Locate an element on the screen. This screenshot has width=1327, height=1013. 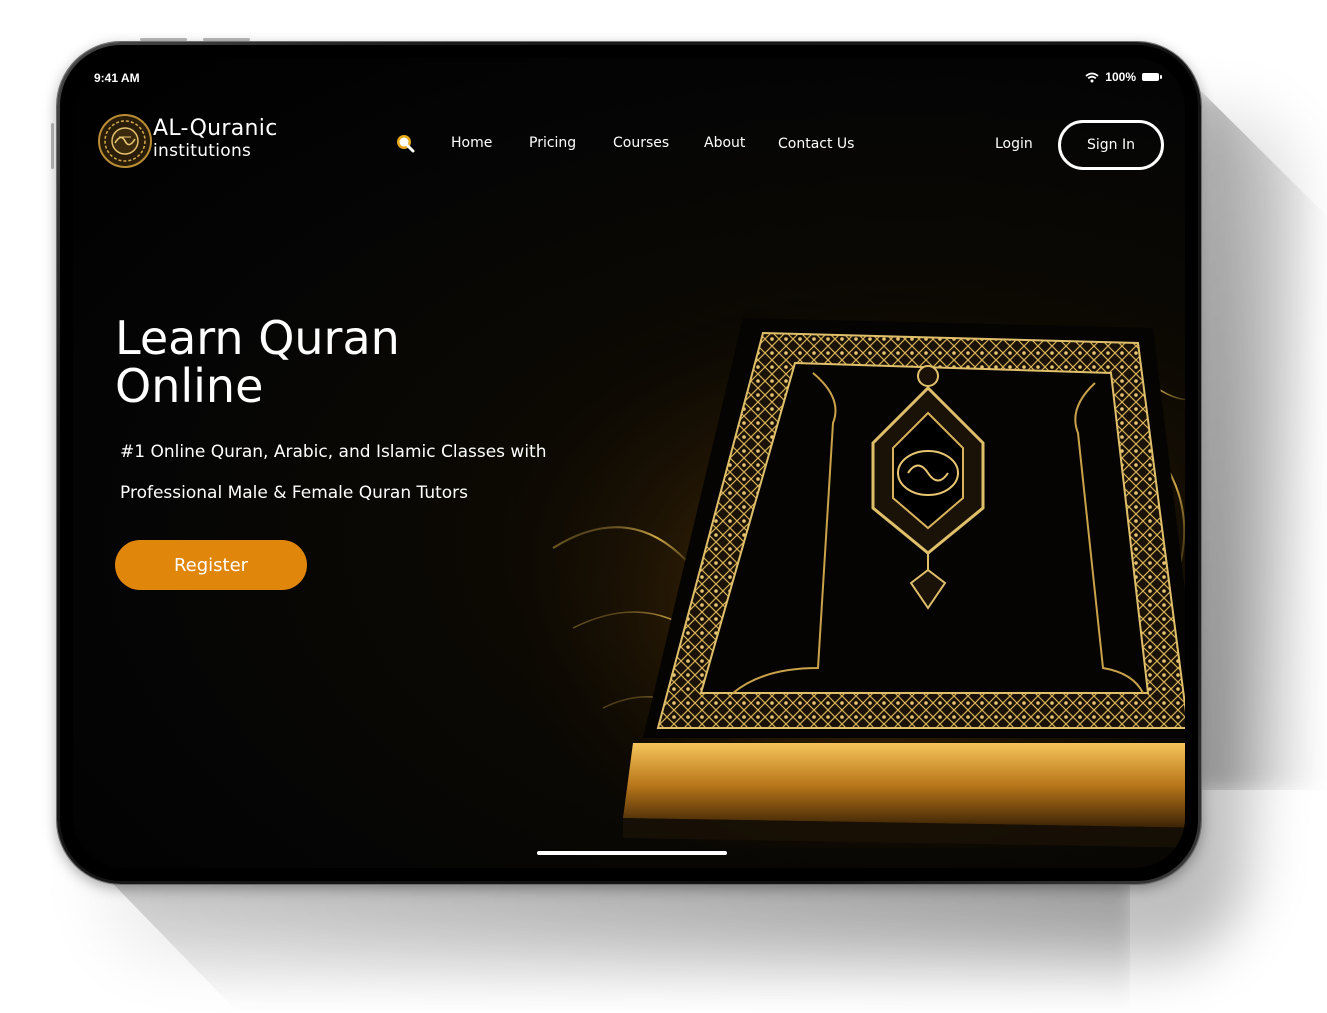
hero-title-line2: Online is located at coordinates (189, 386).